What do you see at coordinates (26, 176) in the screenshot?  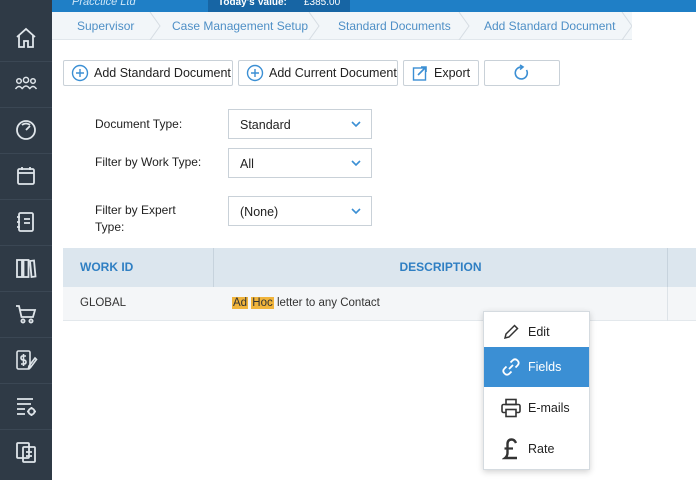 I see `archive-box-icon` at bounding box center [26, 176].